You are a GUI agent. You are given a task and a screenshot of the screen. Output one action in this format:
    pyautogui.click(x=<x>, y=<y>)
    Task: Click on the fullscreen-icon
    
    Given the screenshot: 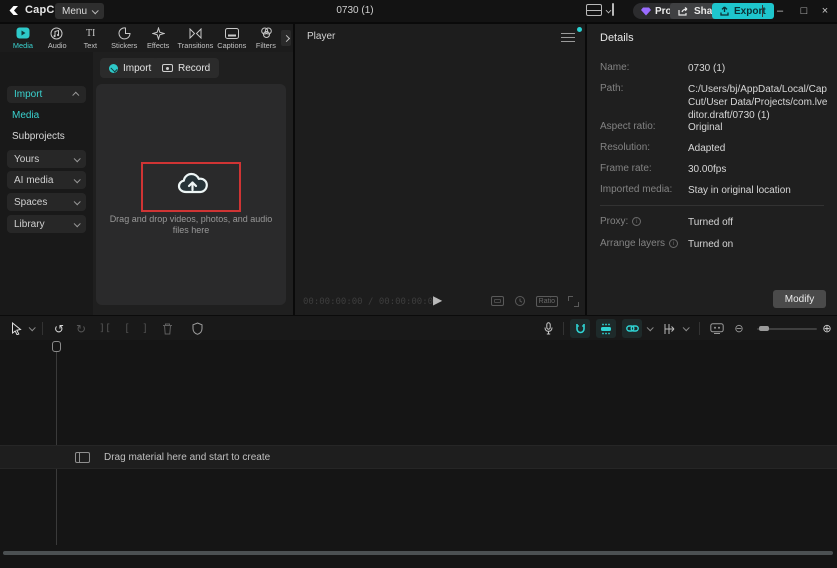 What is the action you would take?
    pyautogui.click(x=573, y=301)
    